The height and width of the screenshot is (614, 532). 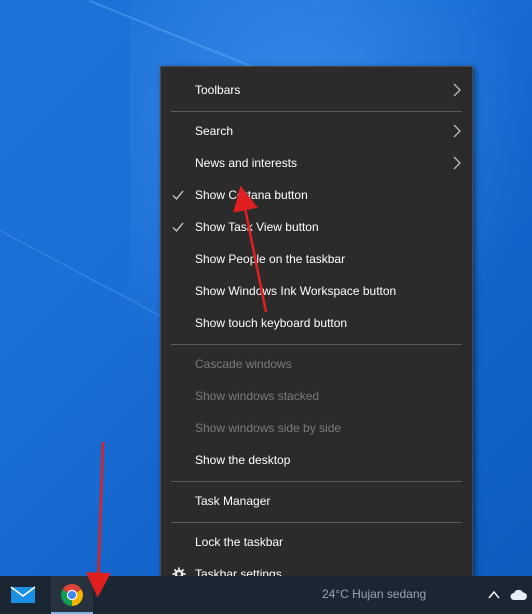 What do you see at coordinates (257, 396) in the screenshot?
I see `menu-item-label: Show windows stacked` at bounding box center [257, 396].